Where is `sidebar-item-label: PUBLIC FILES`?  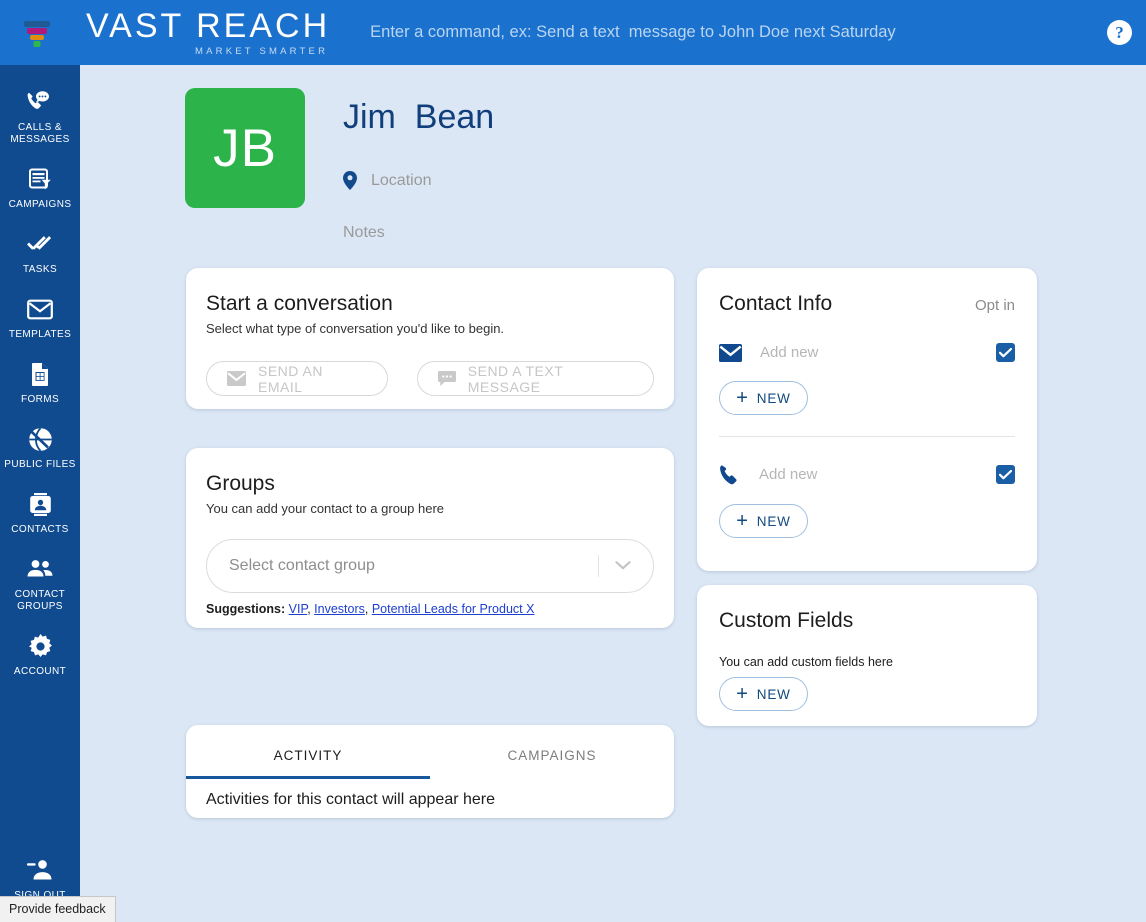
sidebar-item-label: PUBLIC FILES is located at coordinates (40, 464).